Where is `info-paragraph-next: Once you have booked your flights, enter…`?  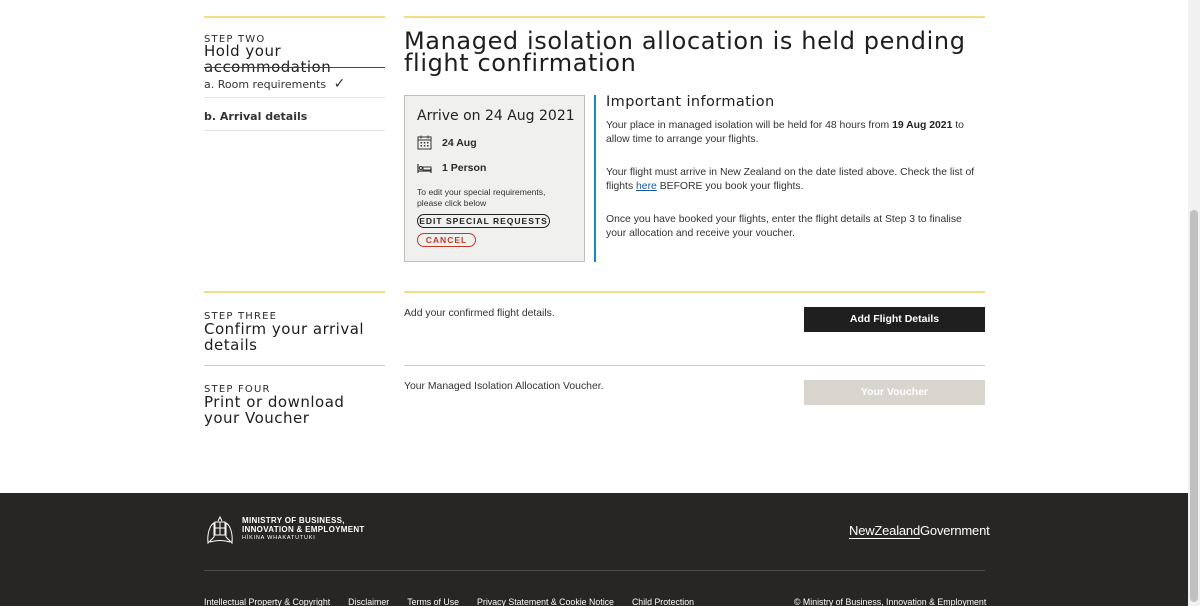 info-paragraph-next: Once you have booked your flights, enter… is located at coordinates (784, 226).